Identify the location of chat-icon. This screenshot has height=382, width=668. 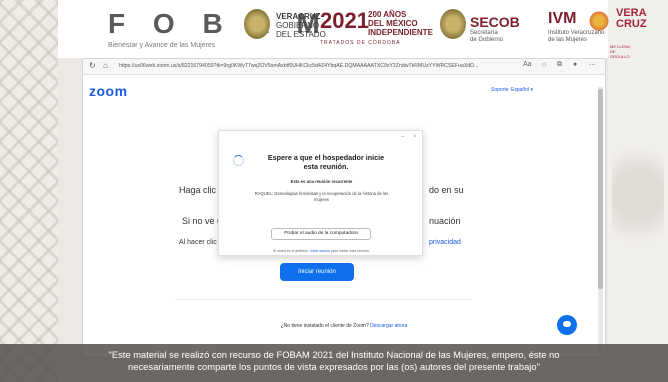
(567, 324).